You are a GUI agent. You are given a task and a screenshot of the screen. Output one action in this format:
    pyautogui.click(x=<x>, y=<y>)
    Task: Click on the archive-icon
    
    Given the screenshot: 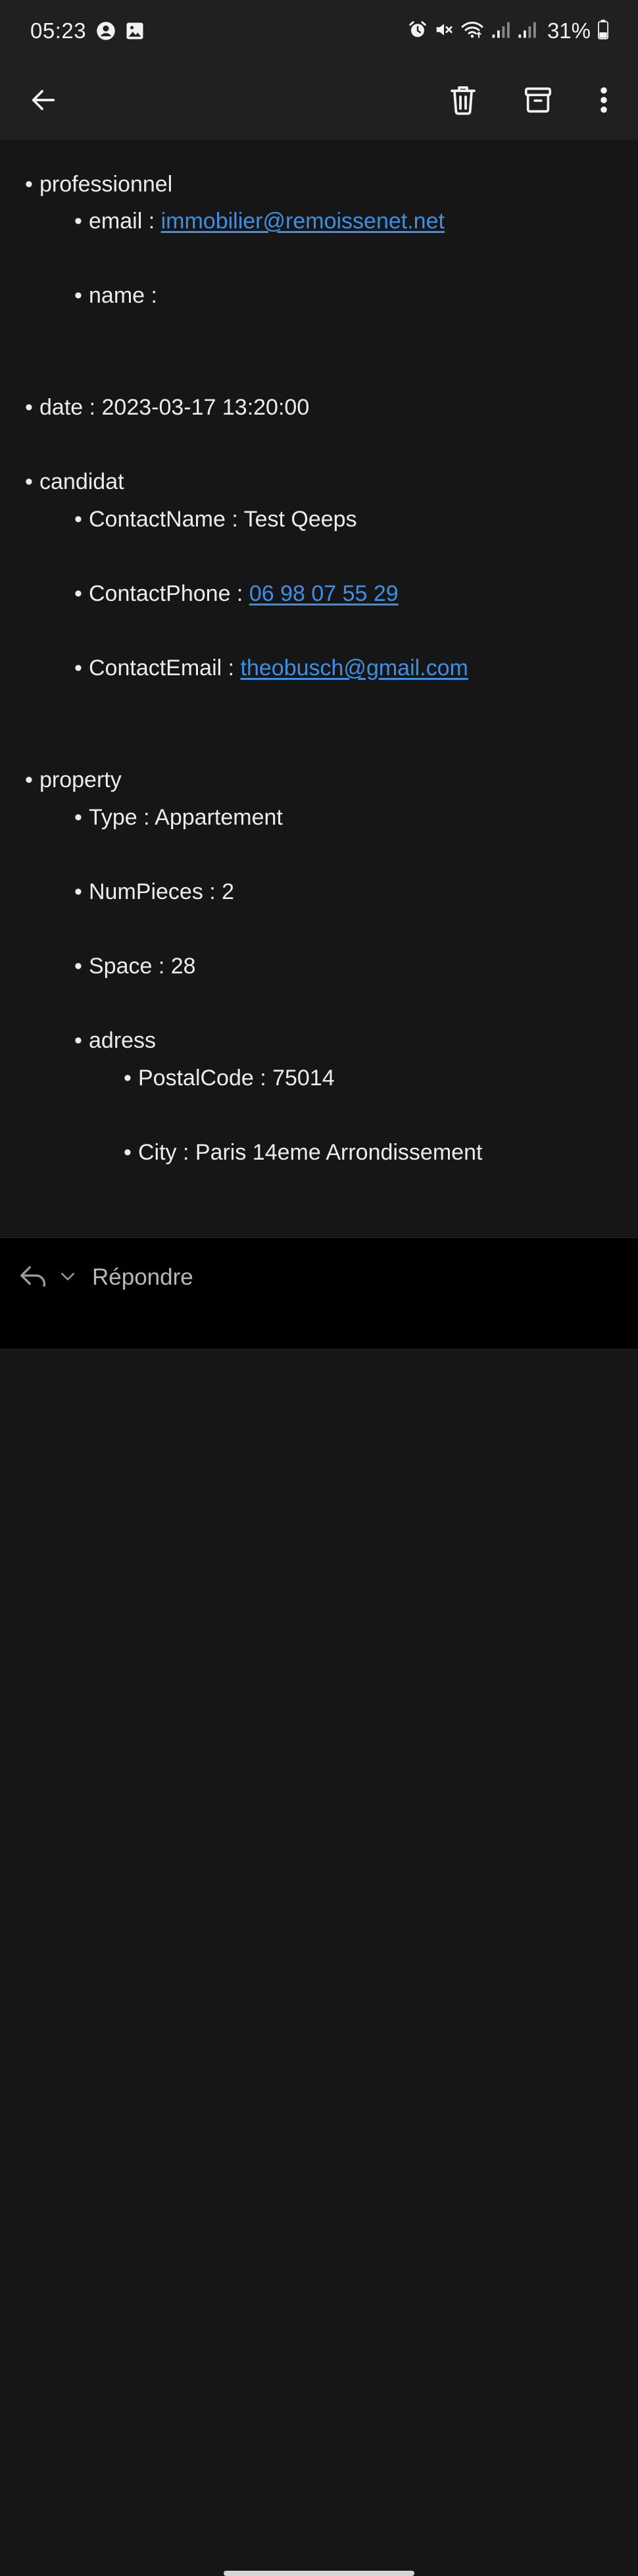 What is the action you would take?
    pyautogui.click(x=538, y=101)
    